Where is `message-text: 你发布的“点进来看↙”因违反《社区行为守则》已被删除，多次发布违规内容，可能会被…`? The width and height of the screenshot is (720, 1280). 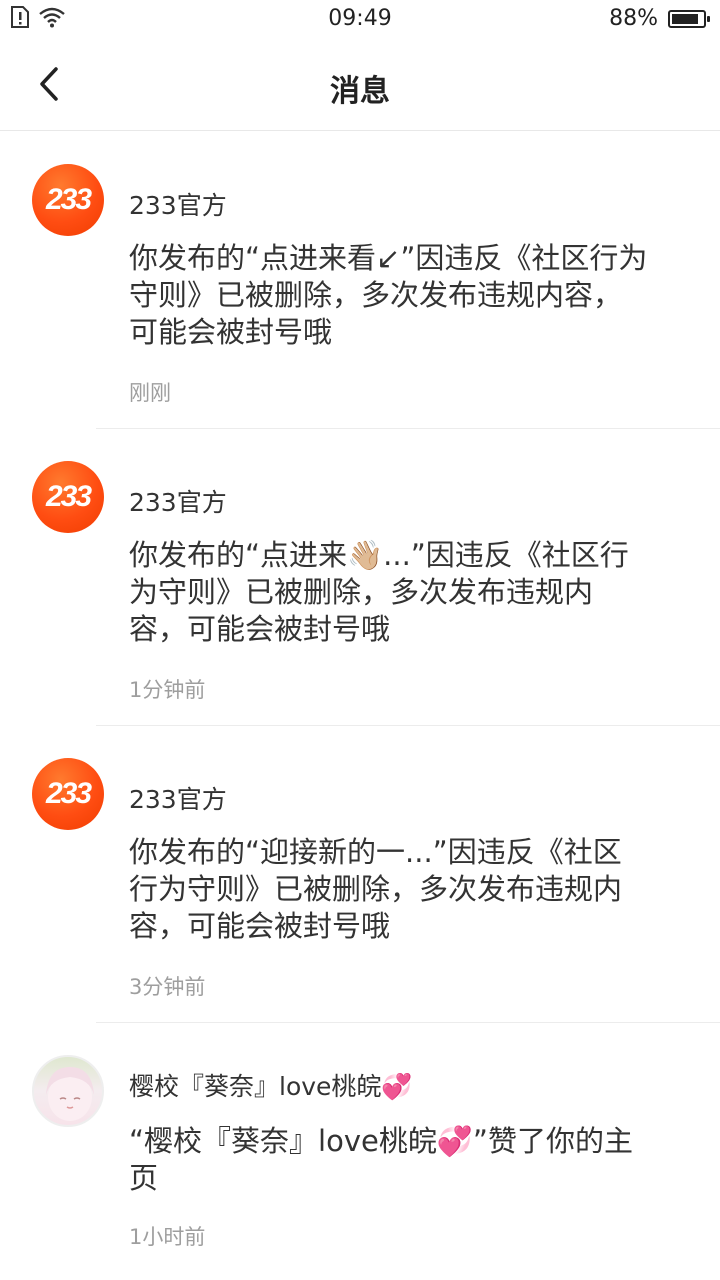 message-text: 你发布的“点进来看↙”因违反《社区行为守则》已被删除，多次发布违规内容，可能会被… is located at coordinates (388, 295).